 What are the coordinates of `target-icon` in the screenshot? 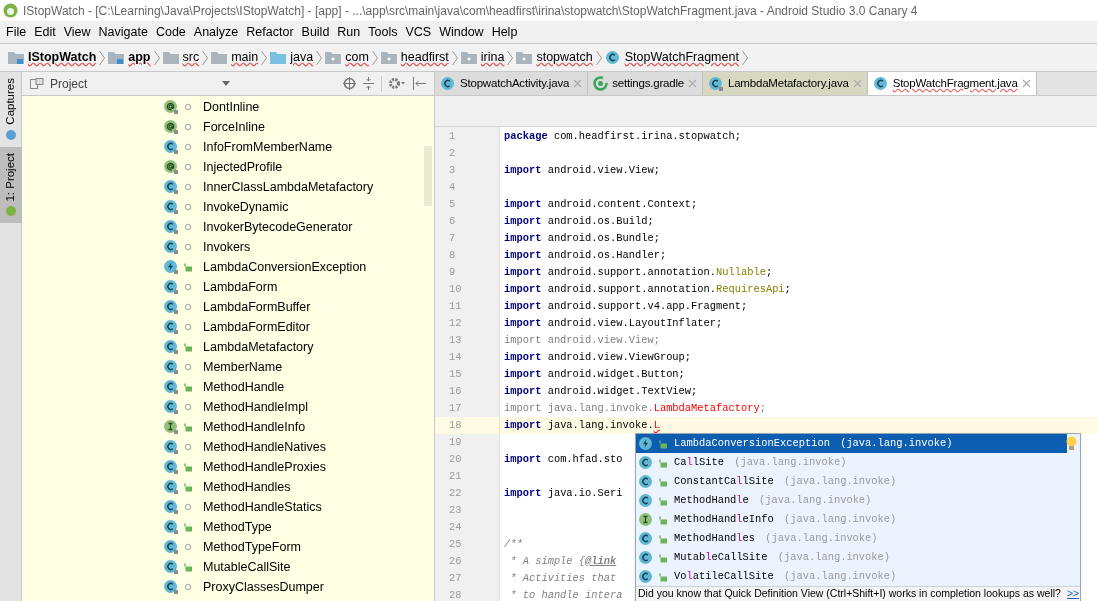 It's located at (349, 83).